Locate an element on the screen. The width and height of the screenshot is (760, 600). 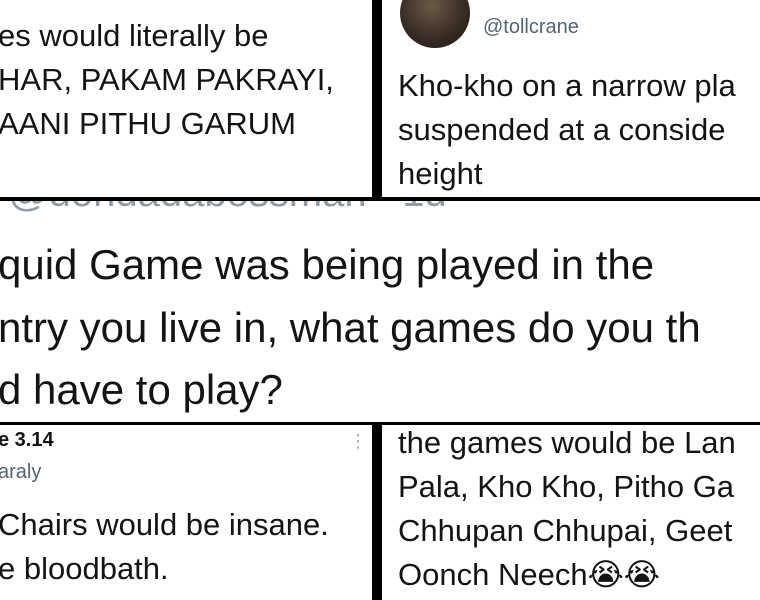
tweet-text-line: Oonch Neech😭😭 is located at coordinates (529, 575).